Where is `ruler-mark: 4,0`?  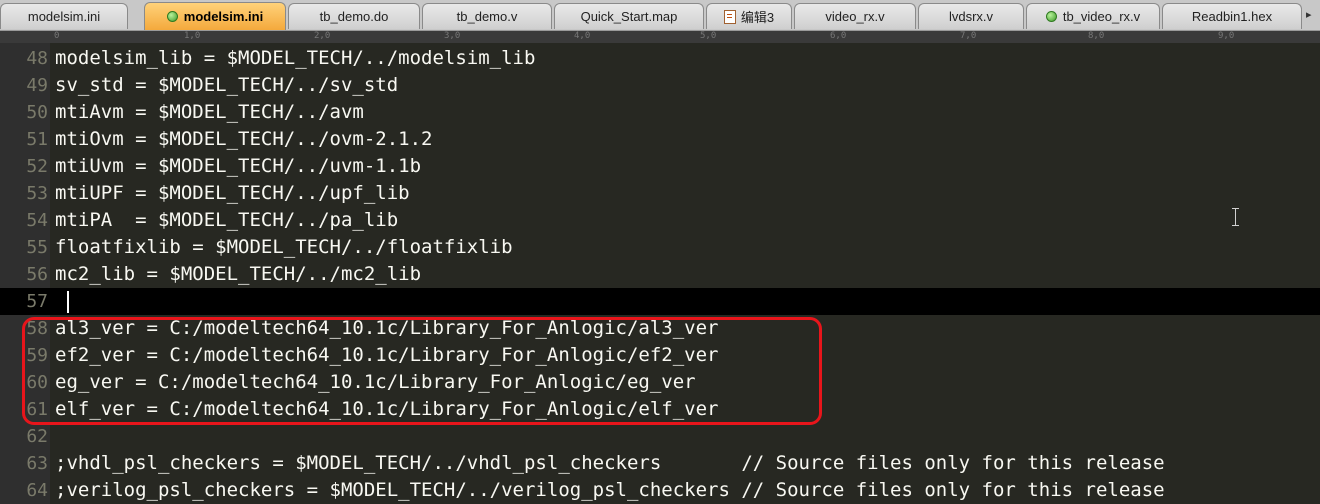
ruler-mark: 4,0 is located at coordinates (582, 36).